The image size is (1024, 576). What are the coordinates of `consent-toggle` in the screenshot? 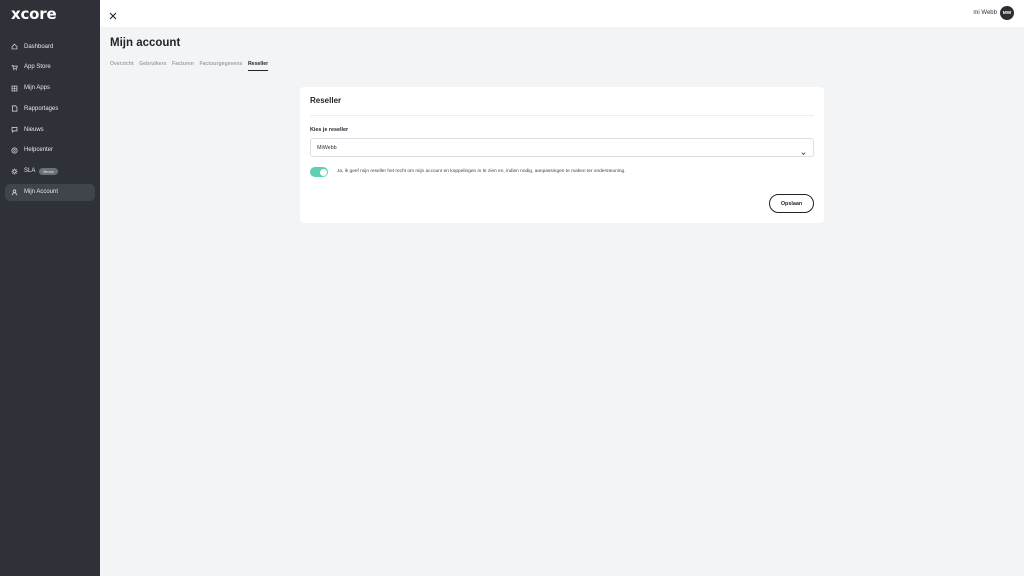 It's located at (319, 172).